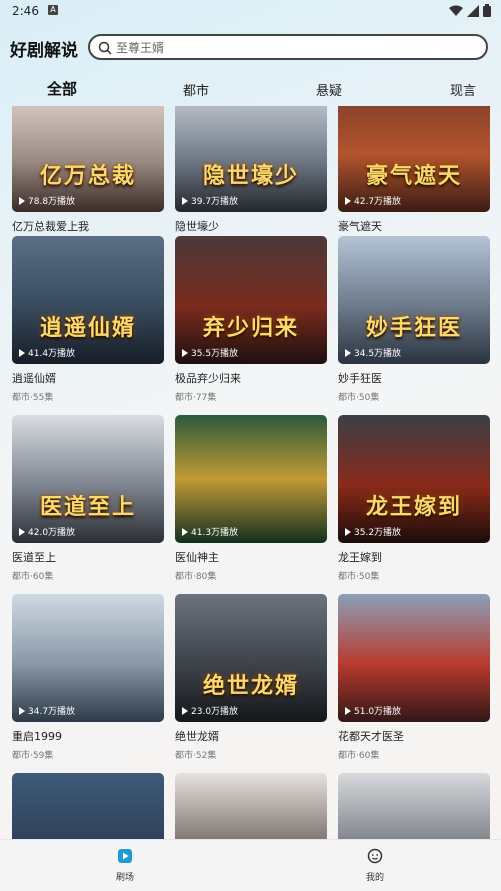  What do you see at coordinates (88, 159) in the screenshot?
I see `drama-poster: 亿万总裁 78.8万播放` at bounding box center [88, 159].